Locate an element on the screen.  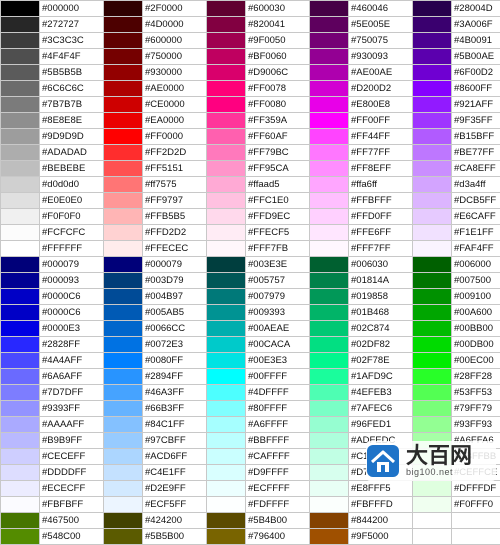
color-hex-label: #01814A is located at coordinates (381, 281).